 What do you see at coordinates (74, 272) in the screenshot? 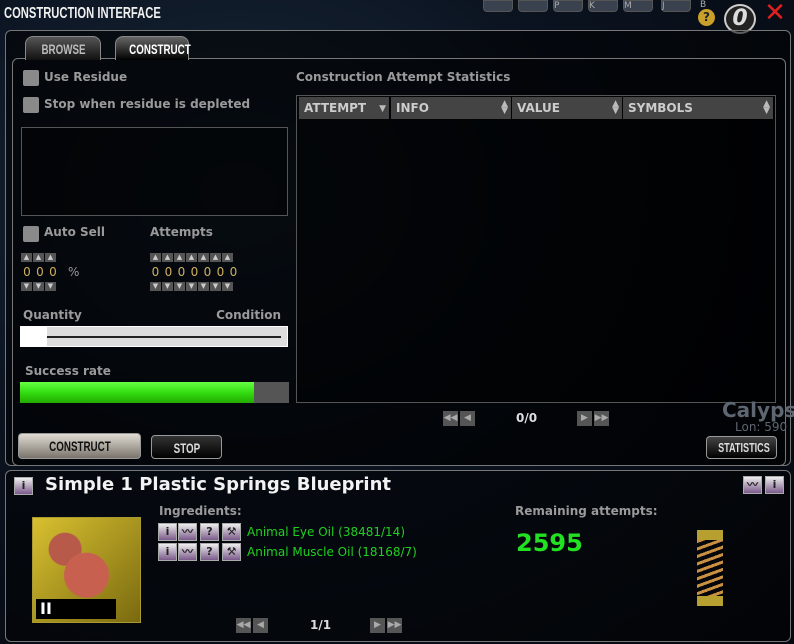
I see `percent-sign: %` at bounding box center [74, 272].